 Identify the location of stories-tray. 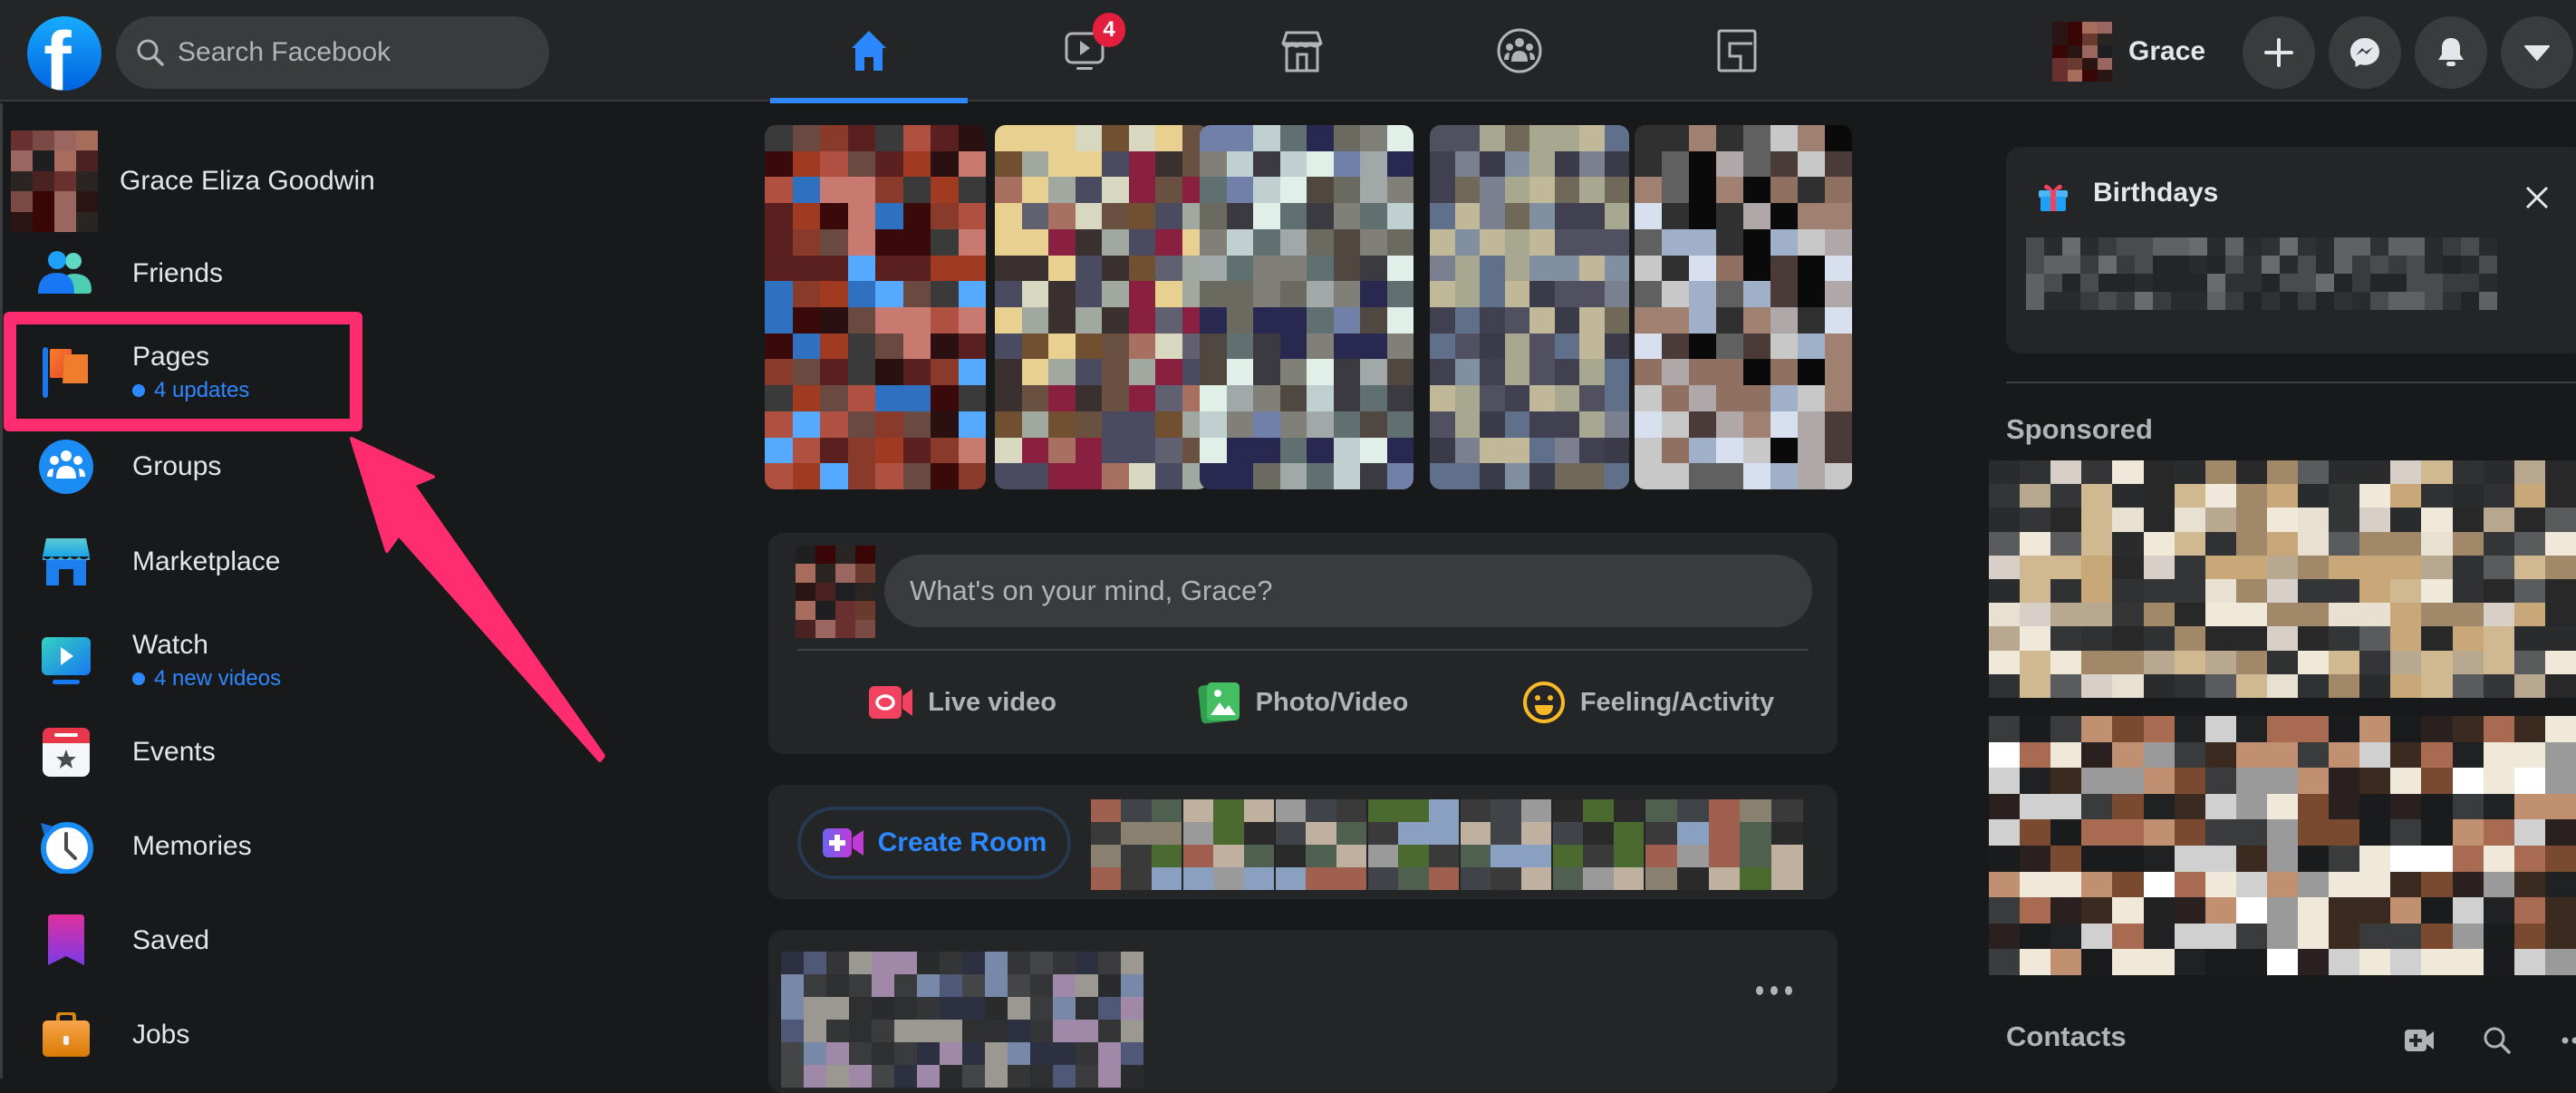
(1326, 307).